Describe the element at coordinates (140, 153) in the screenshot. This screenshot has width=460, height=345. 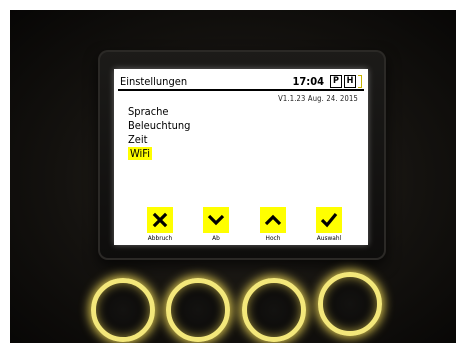
I see `menu-item-label: WiFi` at that location.